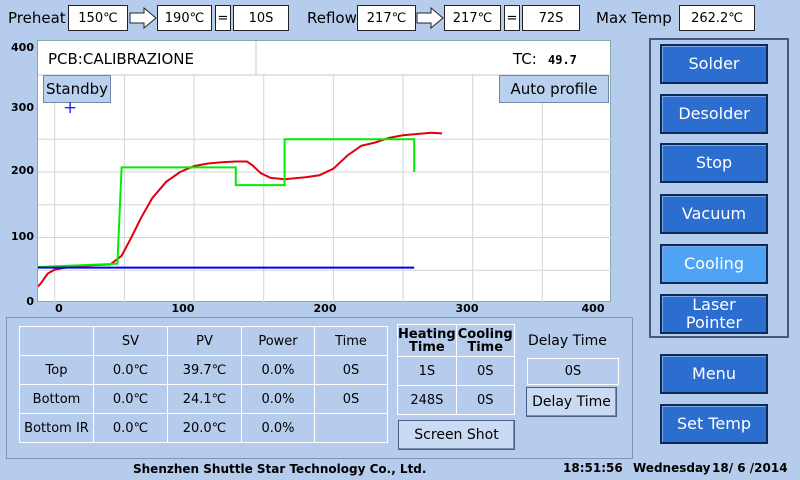  What do you see at coordinates (472, 18) in the screenshot?
I see `reflow-end-field: 217℃` at bounding box center [472, 18].